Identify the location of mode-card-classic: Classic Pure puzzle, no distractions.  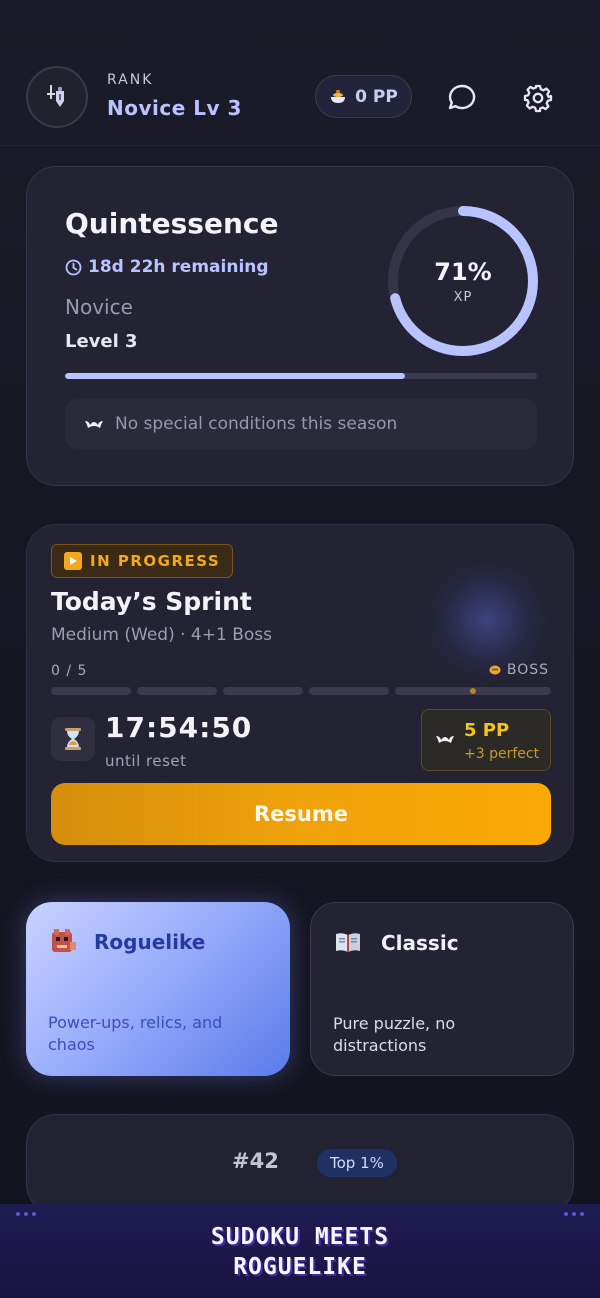
(442, 989).